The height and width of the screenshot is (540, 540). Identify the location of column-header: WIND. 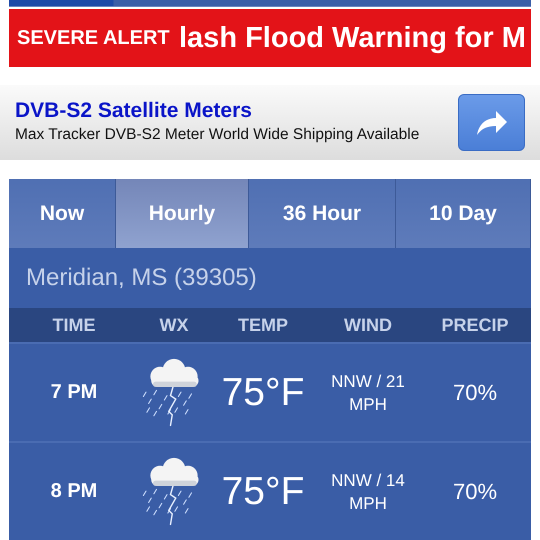
(368, 325).